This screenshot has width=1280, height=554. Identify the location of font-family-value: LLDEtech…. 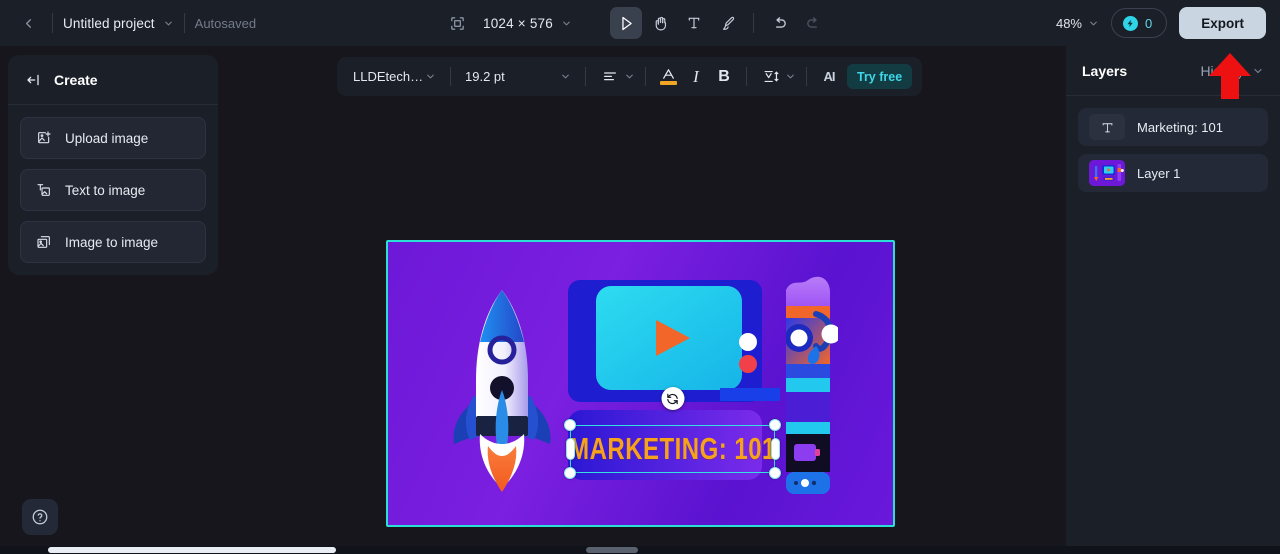
(388, 76).